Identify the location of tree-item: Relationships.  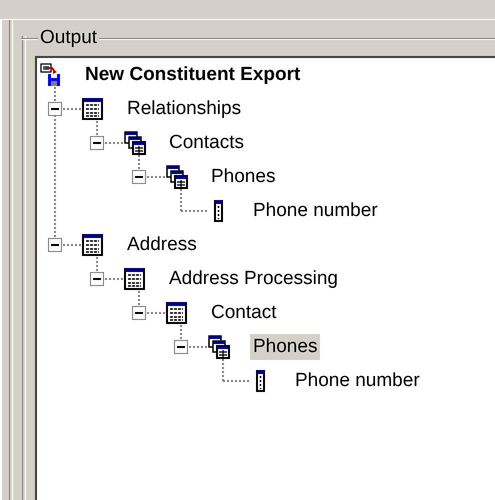
(184, 109).